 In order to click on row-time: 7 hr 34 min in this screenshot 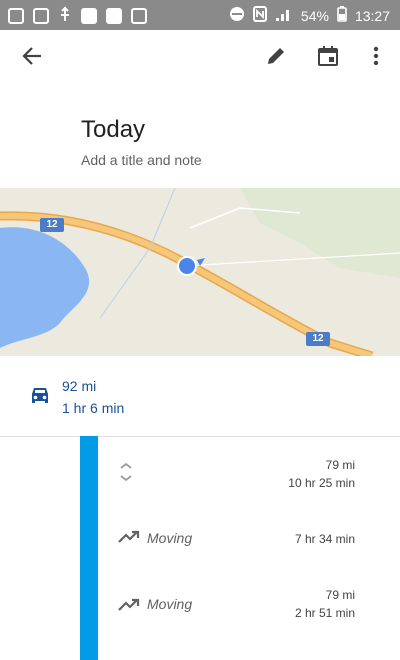, I will do `click(324, 539)`.